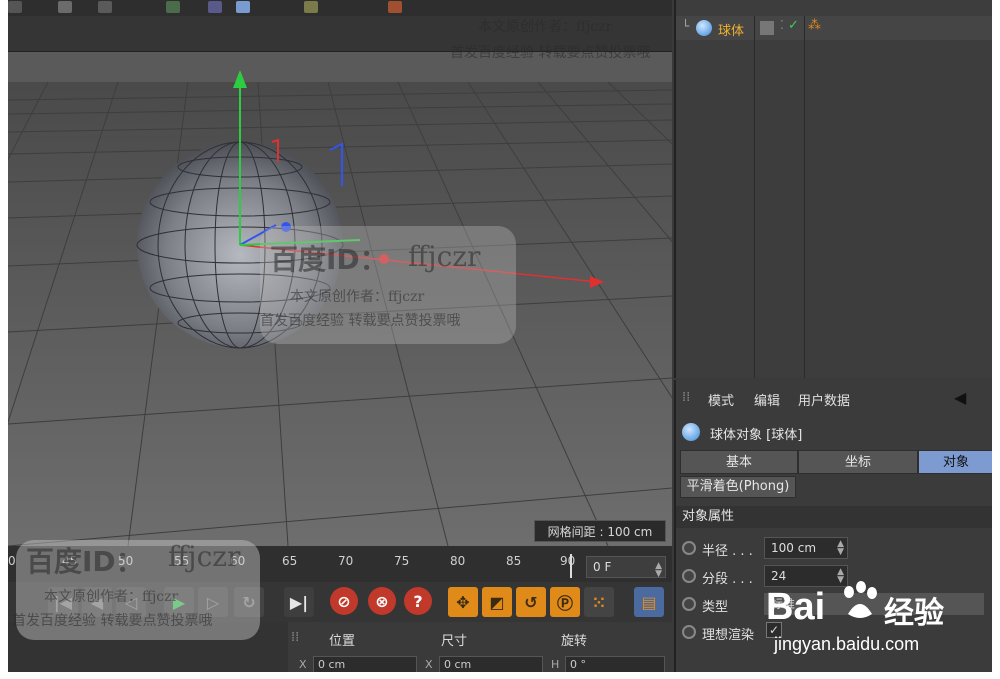 This screenshot has height=679, width=1000. What do you see at coordinates (290, 561) in the screenshot?
I see `timeline-tick: 65` at bounding box center [290, 561].